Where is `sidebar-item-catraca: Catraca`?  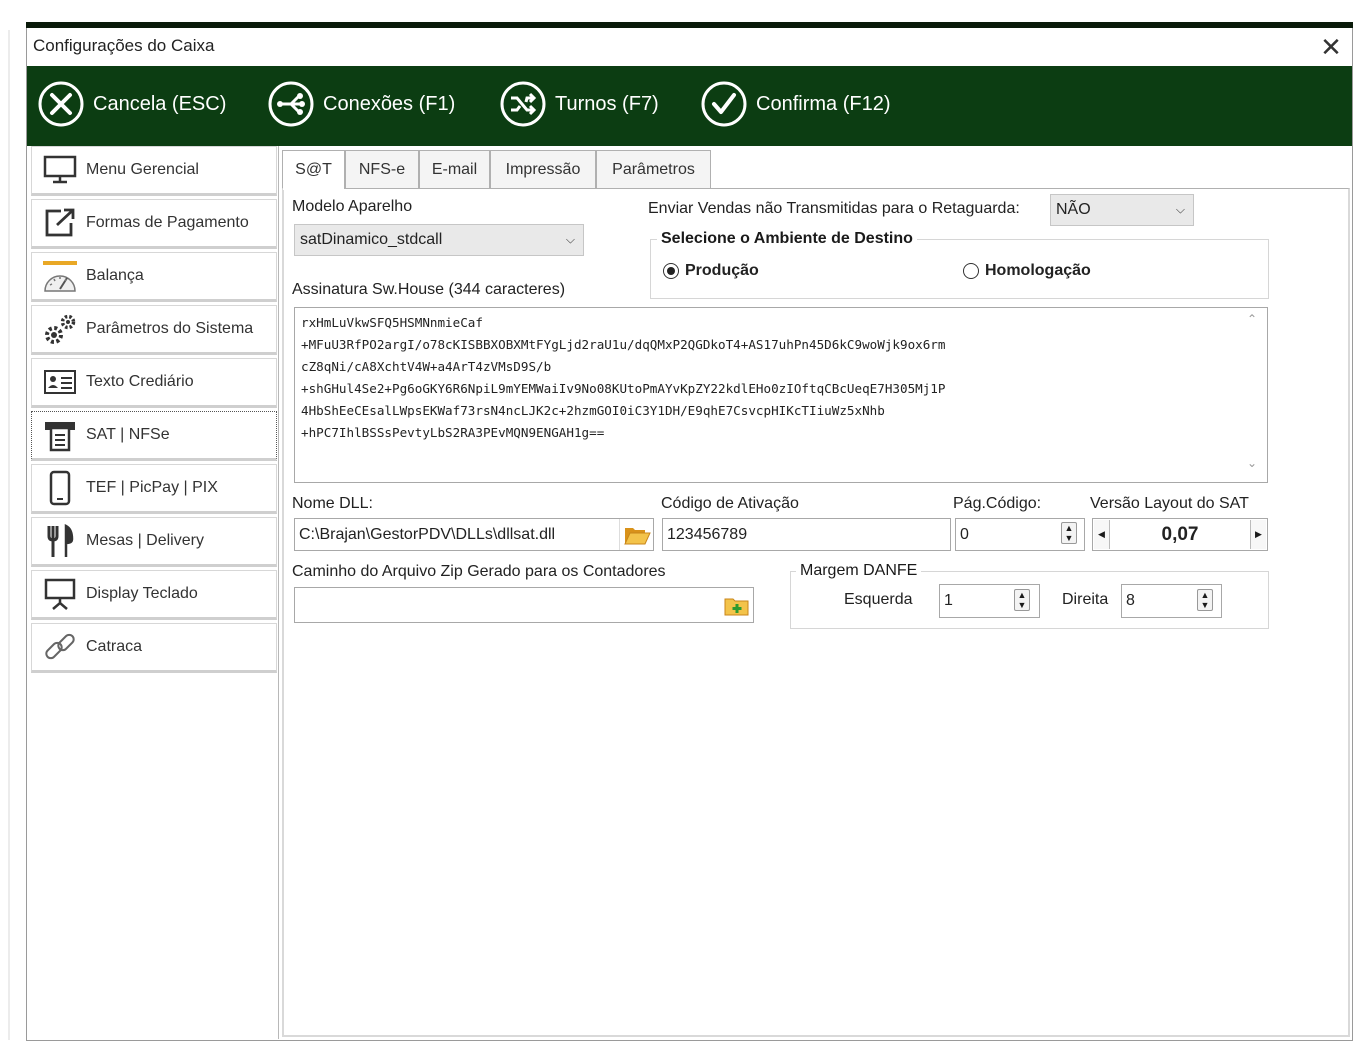 sidebar-item-catraca: Catraca is located at coordinates (154, 648).